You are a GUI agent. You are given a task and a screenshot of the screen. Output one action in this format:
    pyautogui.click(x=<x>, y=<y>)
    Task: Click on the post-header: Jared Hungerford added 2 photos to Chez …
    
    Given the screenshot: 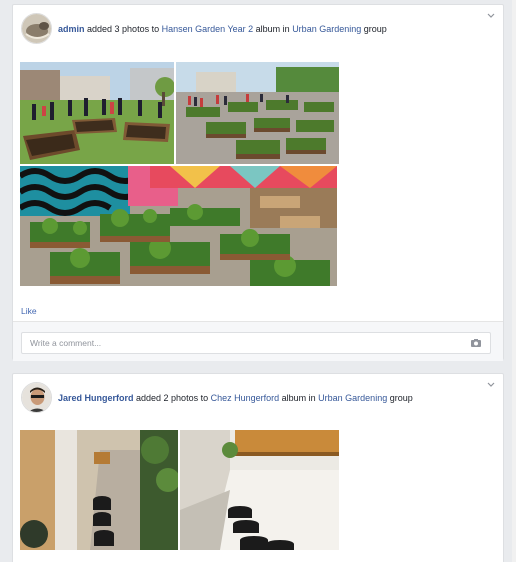 What is the action you would take?
    pyautogui.click(x=217, y=397)
    